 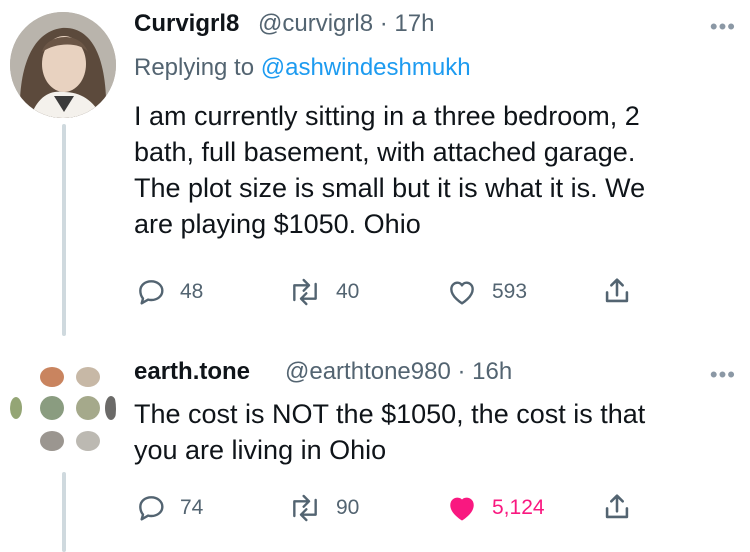 I want to click on display-name: earth.tone, so click(x=192, y=372).